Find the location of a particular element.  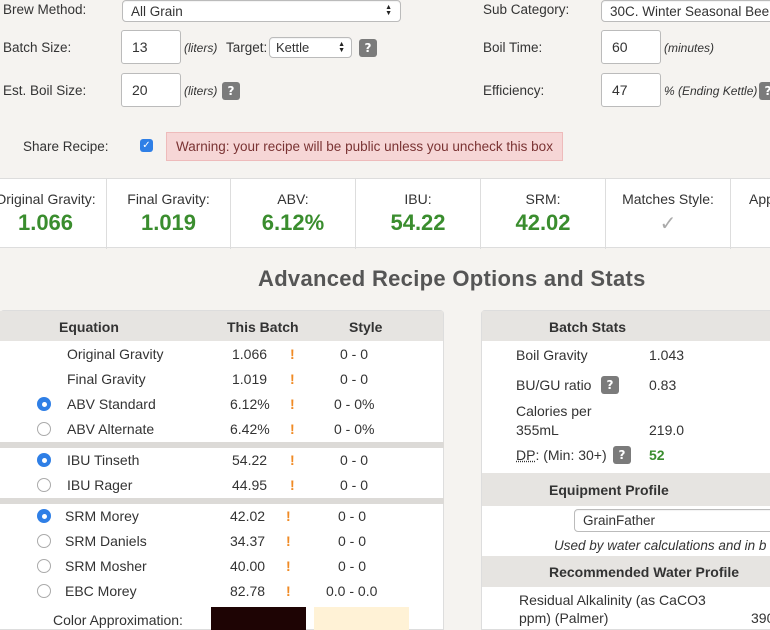

efficiency-label: Efficiency: is located at coordinates (514, 90).